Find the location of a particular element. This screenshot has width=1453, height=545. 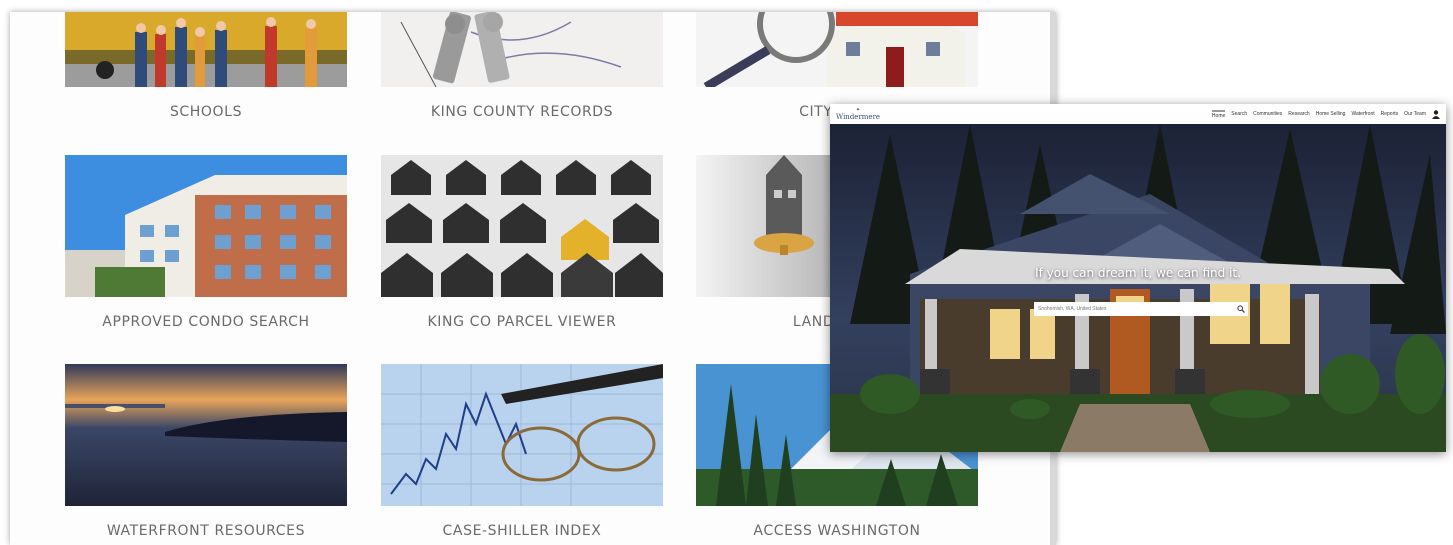

tile-label: SCHOOLS is located at coordinates (206, 112).